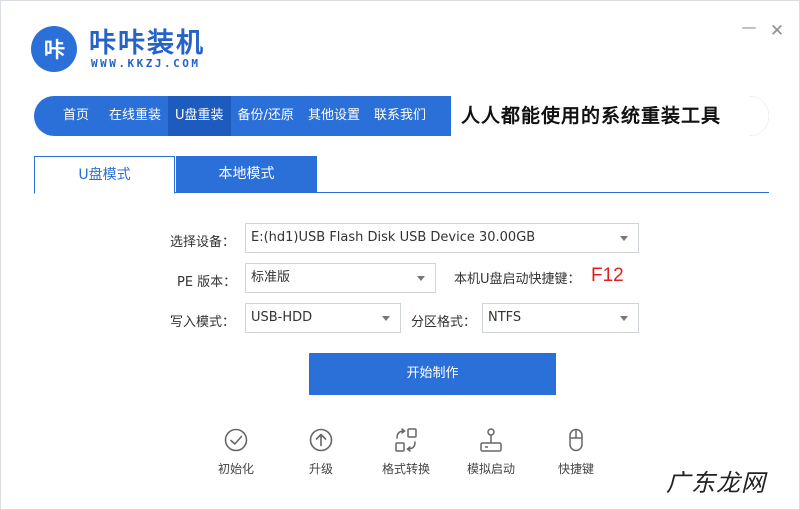 Image resolution: width=800 pixels, height=510 pixels. What do you see at coordinates (104, 175) in the screenshot?
I see `tab-u-disk-mode: U盘模式` at bounding box center [104, 175].